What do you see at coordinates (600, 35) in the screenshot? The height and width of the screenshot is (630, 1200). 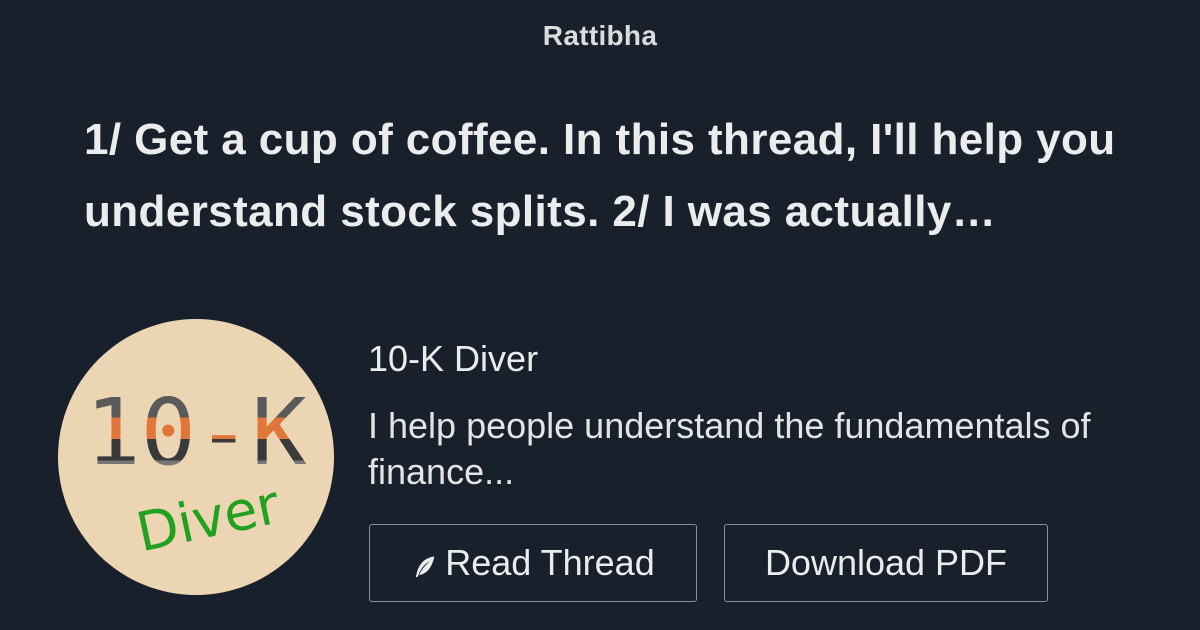 I see `site-brand: Rattibha` at bounding box center [600, 35].